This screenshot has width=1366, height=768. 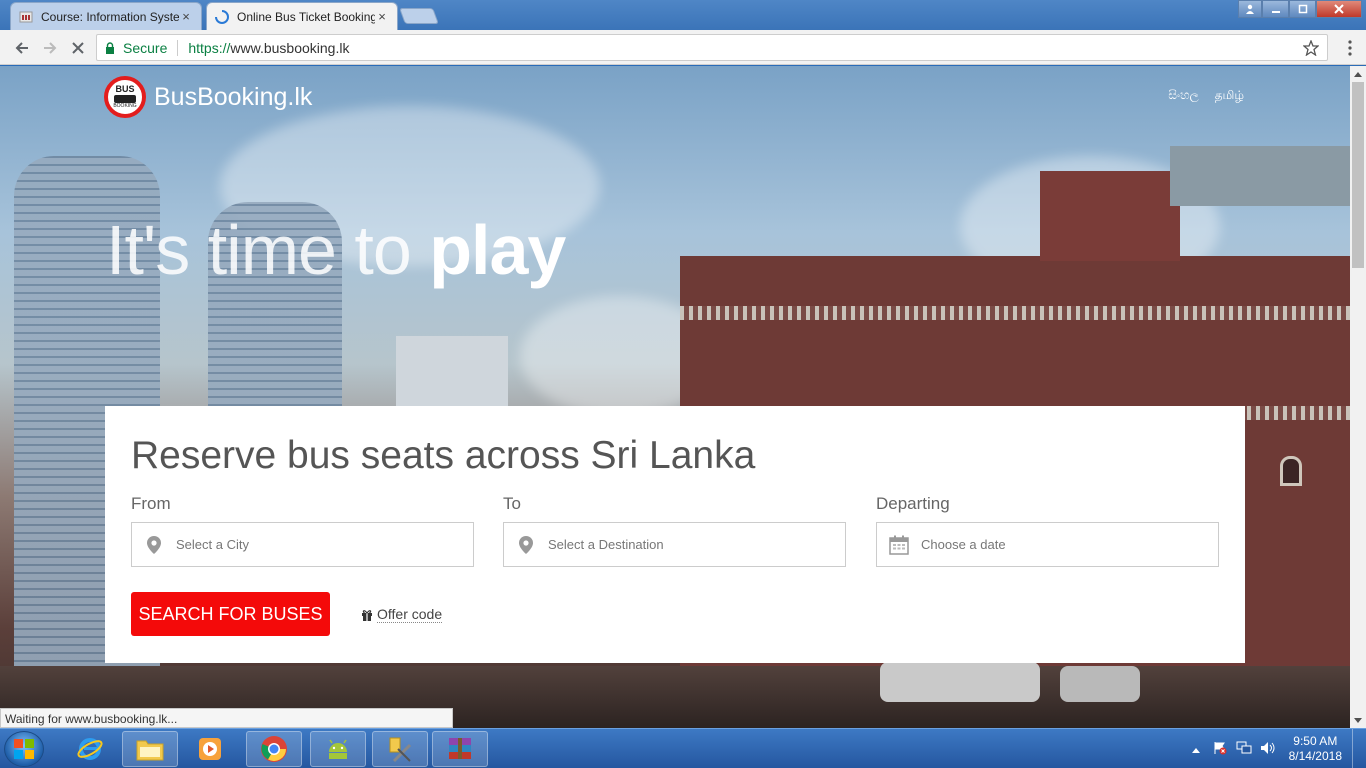 I want to click on scroll-up-arrow-icon, so click(x=1358, y=74).